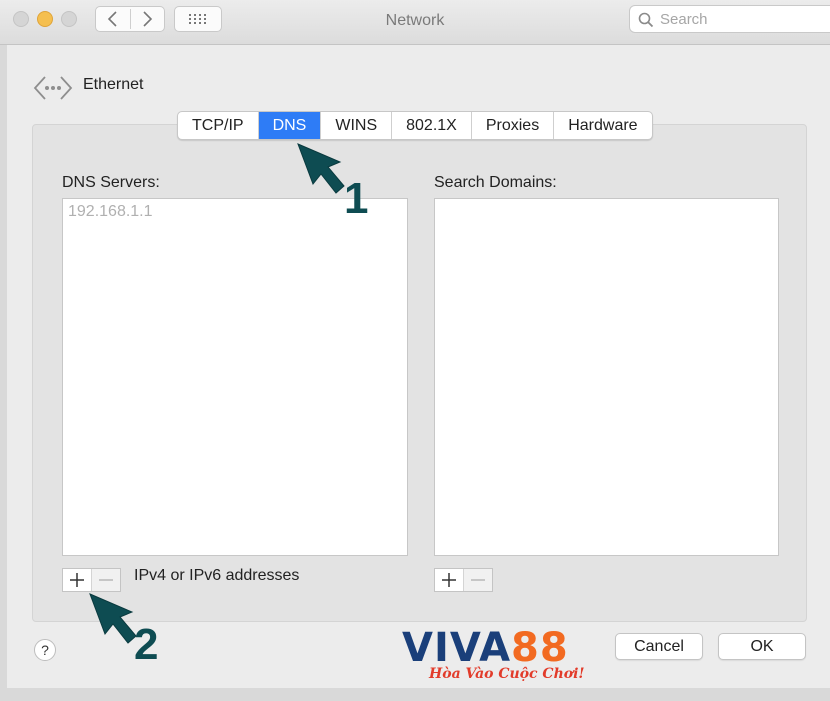 The width and height of the screenshot is (830, 701). What do you see at coordinates (113, 84) in the screenshot?
I see `interface-name: Ethernet` at bounding box center [113, 84].